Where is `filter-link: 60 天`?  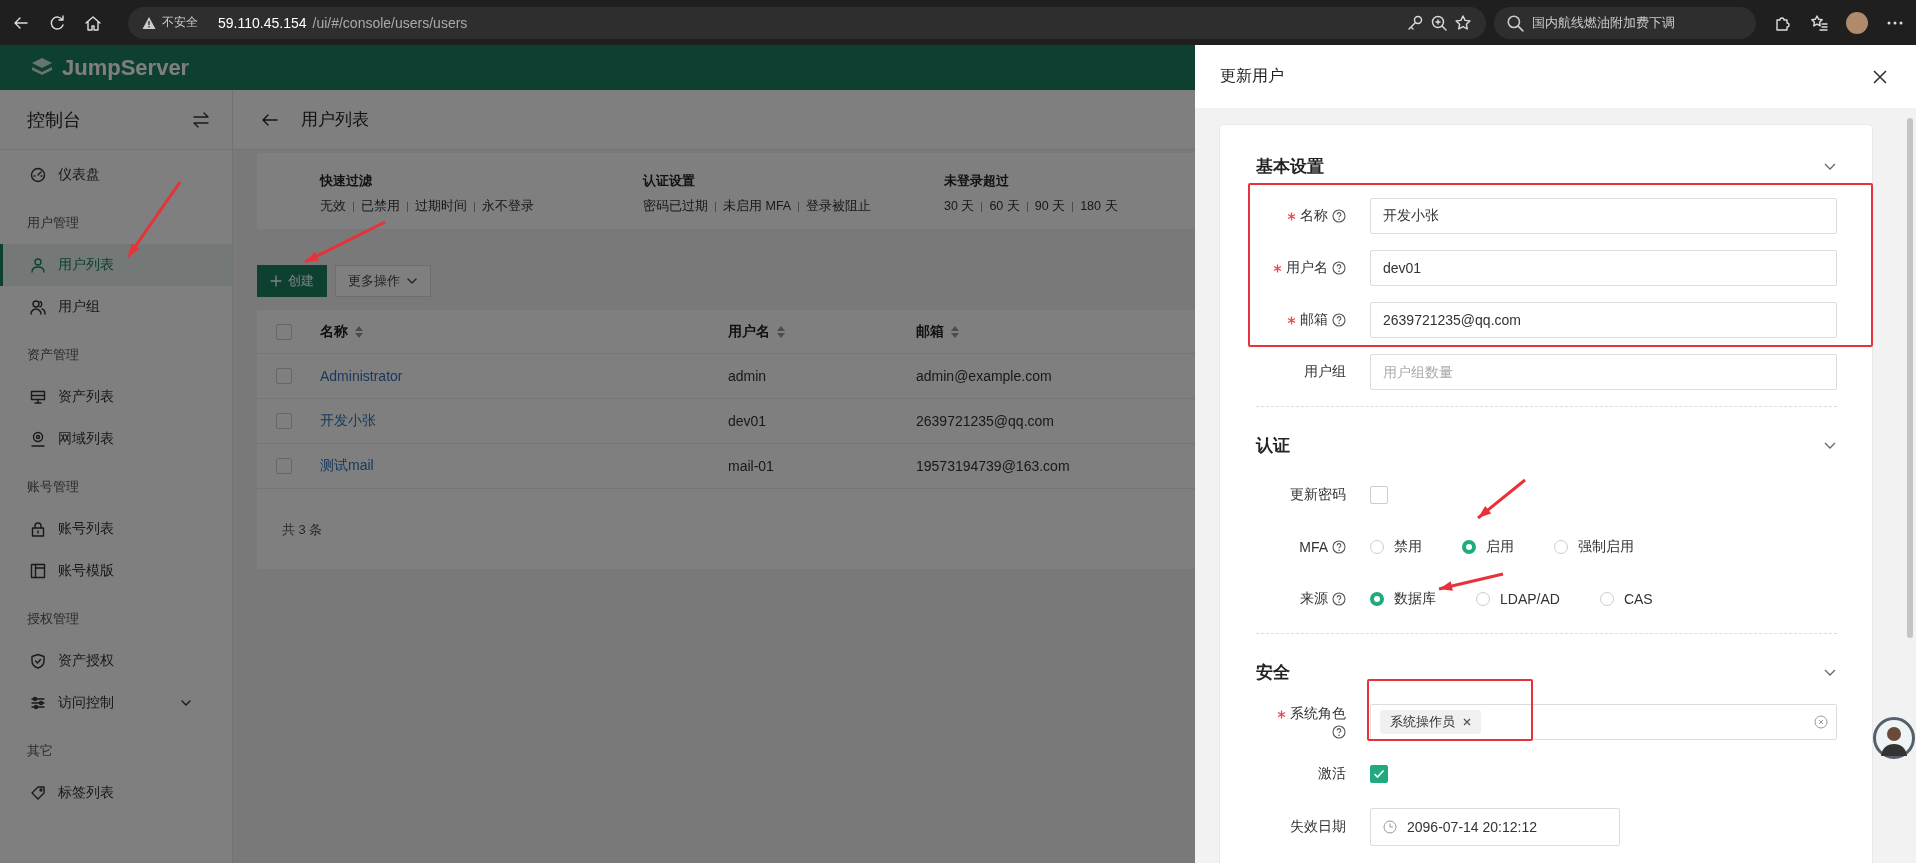 filter-link: 60 天 is located at coordinates (1004, 206).